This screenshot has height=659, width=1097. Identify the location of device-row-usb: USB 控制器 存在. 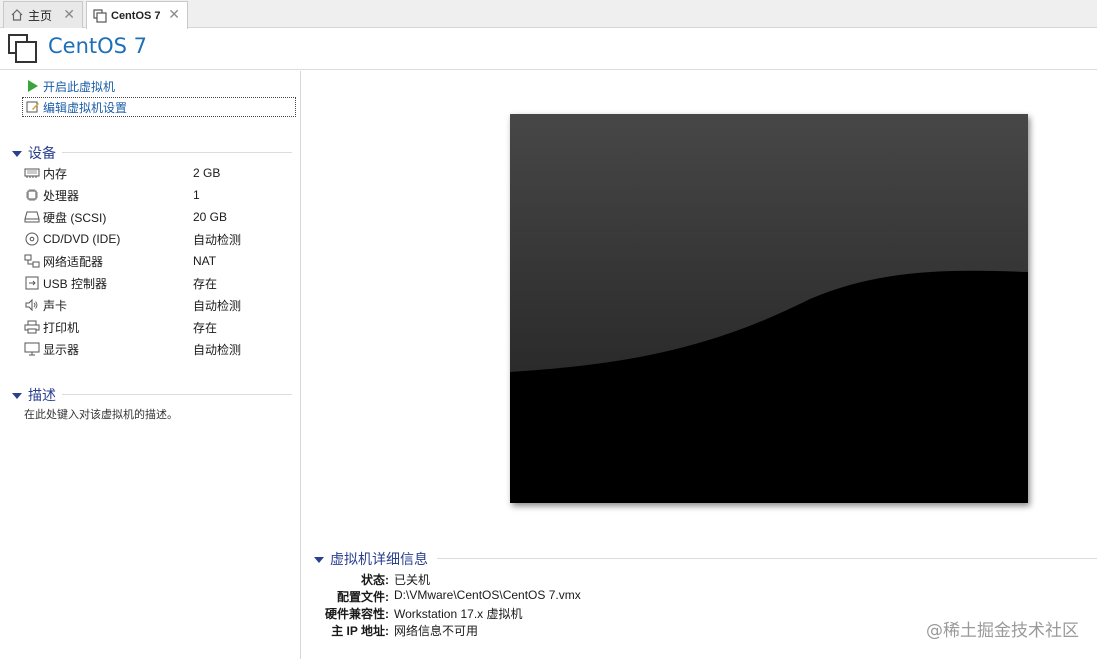
(159, 283).